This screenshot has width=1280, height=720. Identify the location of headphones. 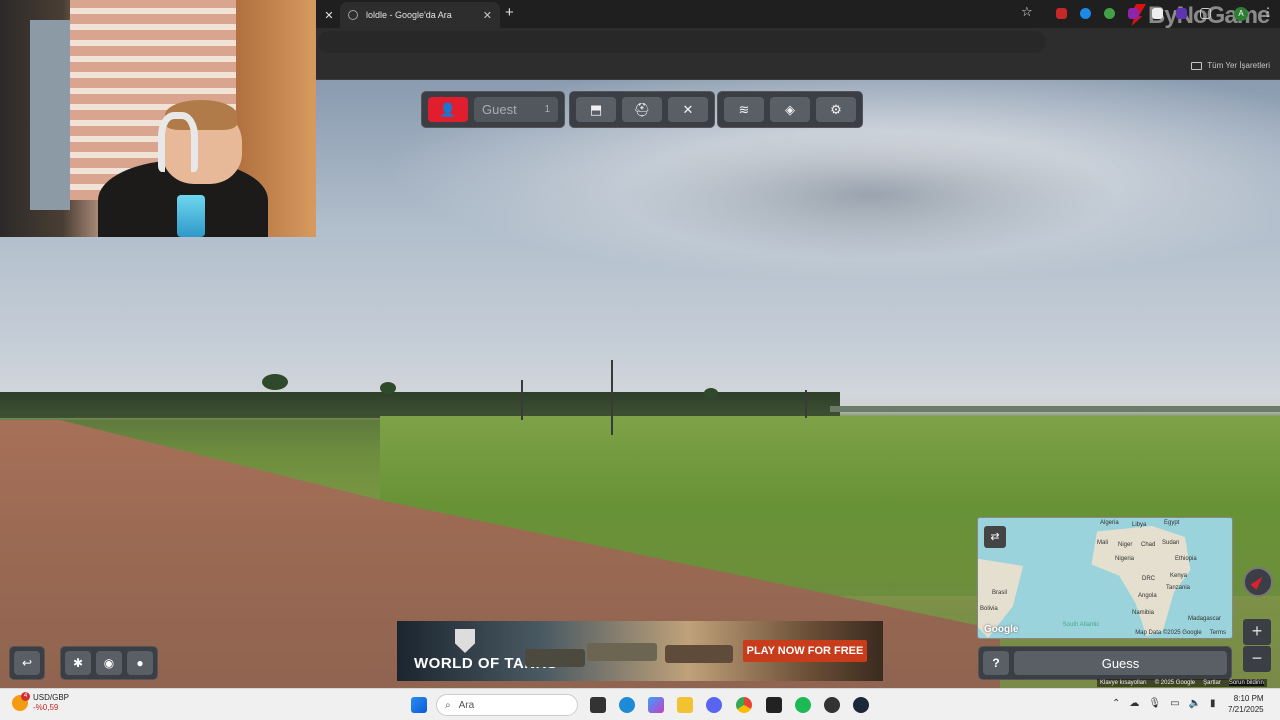
(178, 142).